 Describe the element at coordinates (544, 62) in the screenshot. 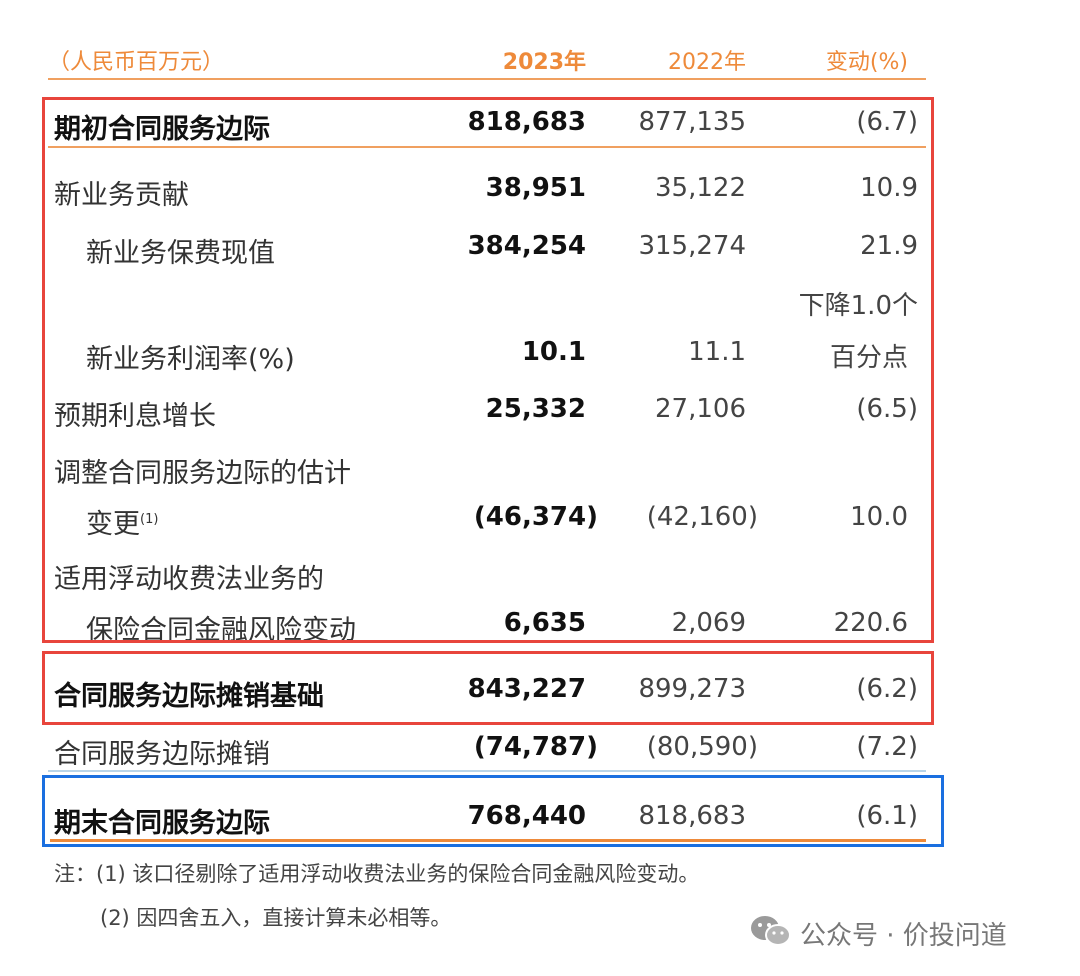

I see `column-header-2023: 2023年` at that location.